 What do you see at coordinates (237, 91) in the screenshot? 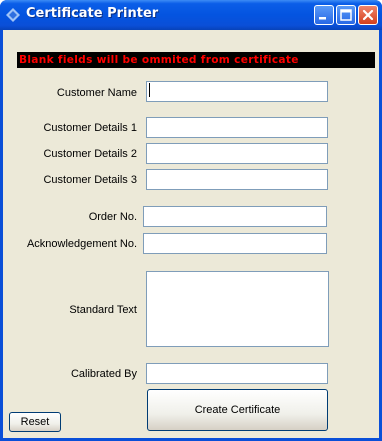
I see `customer-name-input` at bounding box center [237, 91].